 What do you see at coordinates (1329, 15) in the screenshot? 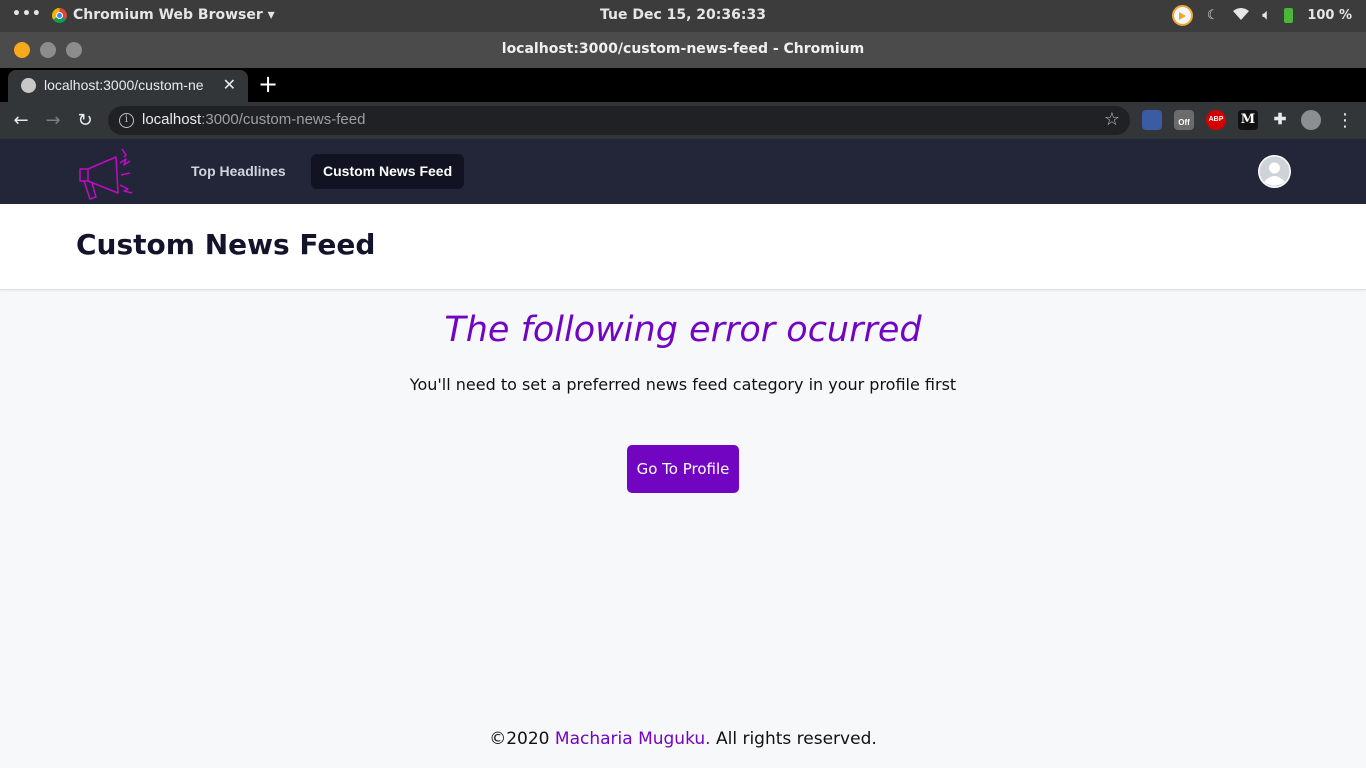
I see `battery-level: 100 %` at bounding box center [1329, 15].